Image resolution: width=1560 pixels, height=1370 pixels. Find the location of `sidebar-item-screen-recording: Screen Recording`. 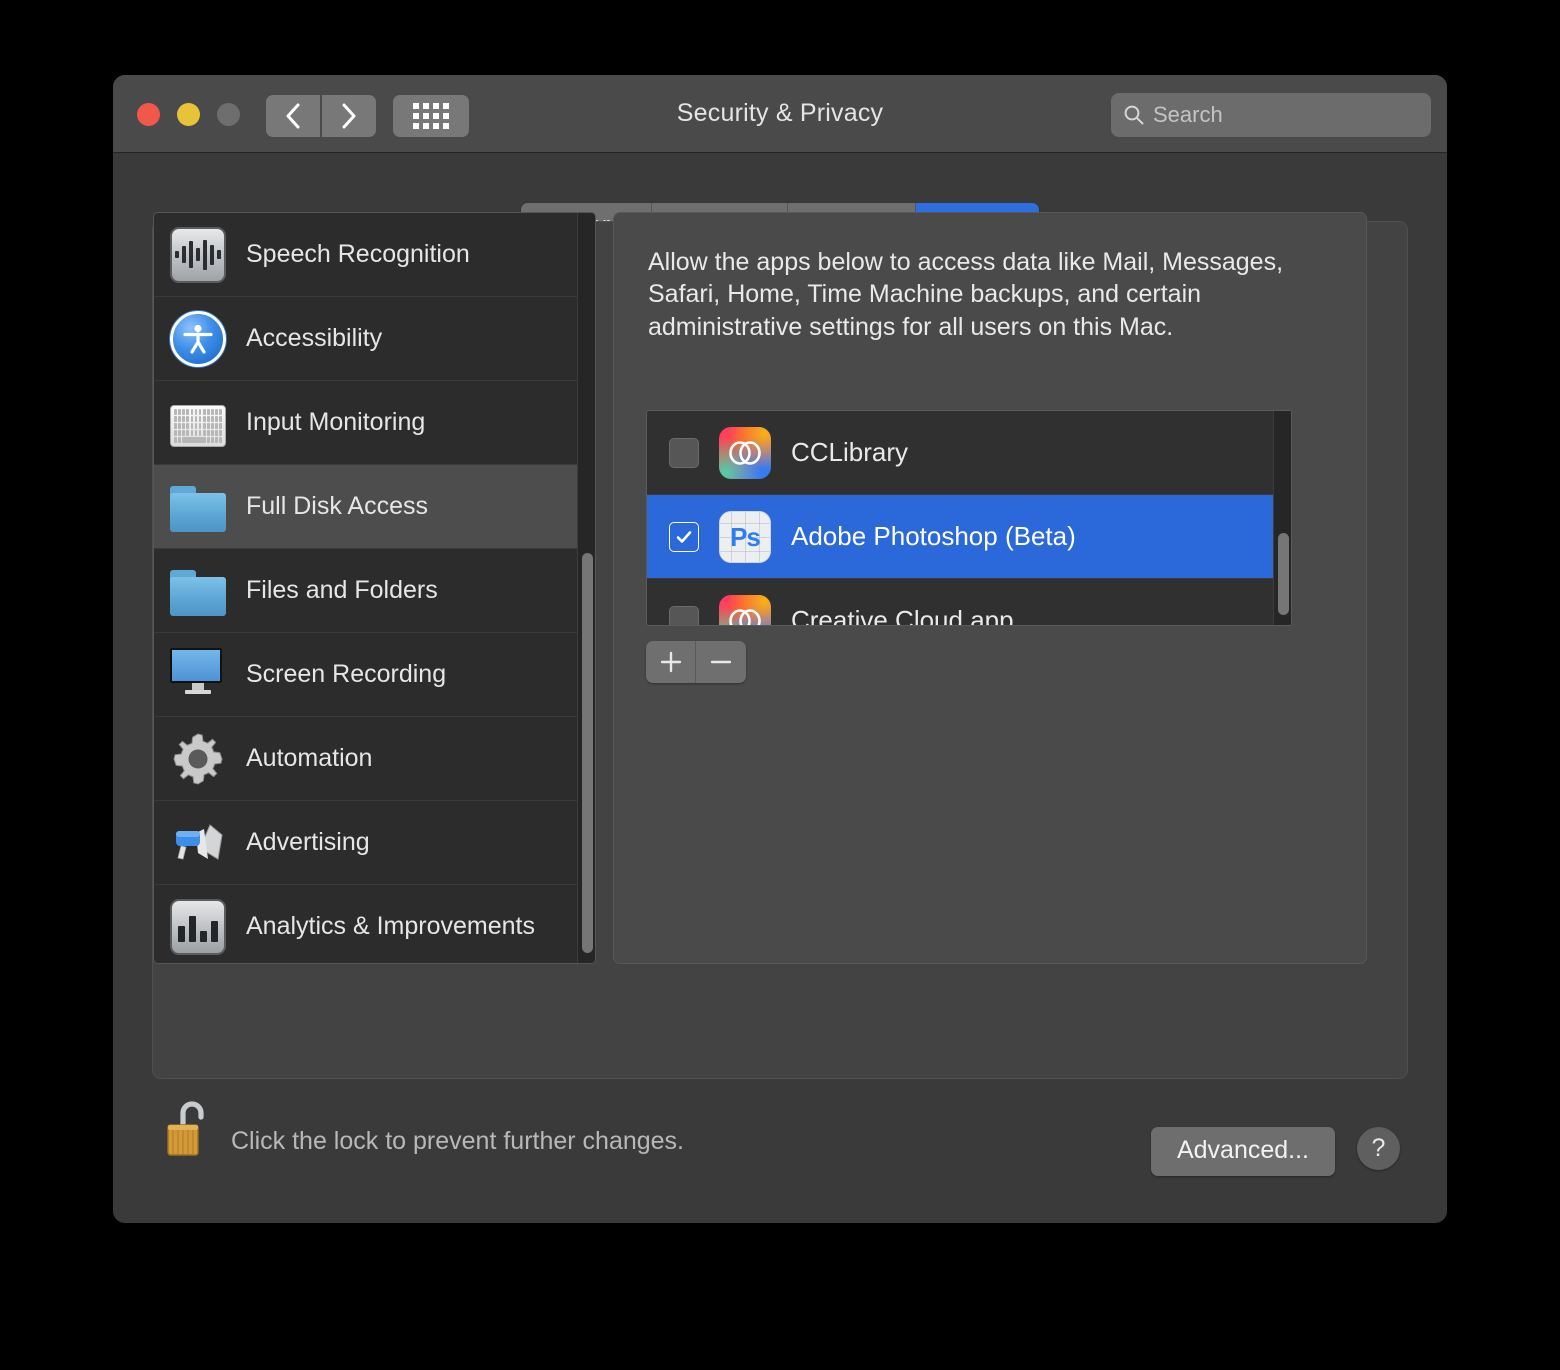

sidebar-item-screen-recording: Screen Recording is located at coordinates (374, 675).